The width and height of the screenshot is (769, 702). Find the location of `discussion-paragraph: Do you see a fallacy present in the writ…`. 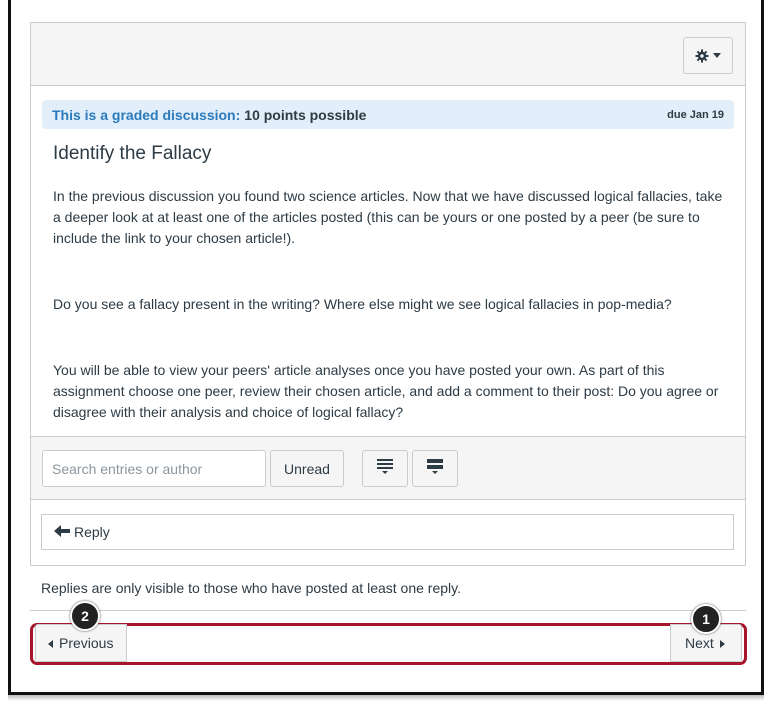

discussion-paragraph: Do you see a fallacy present in the writ… is located at coordinates (362, 304).